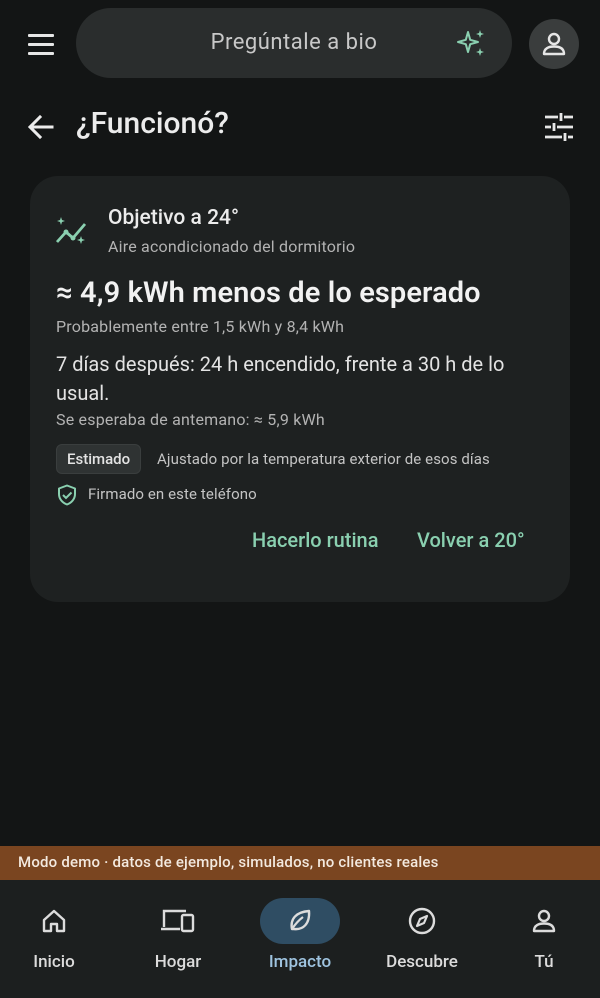  I want to click on nav-label: Tú, so click(544, 962).